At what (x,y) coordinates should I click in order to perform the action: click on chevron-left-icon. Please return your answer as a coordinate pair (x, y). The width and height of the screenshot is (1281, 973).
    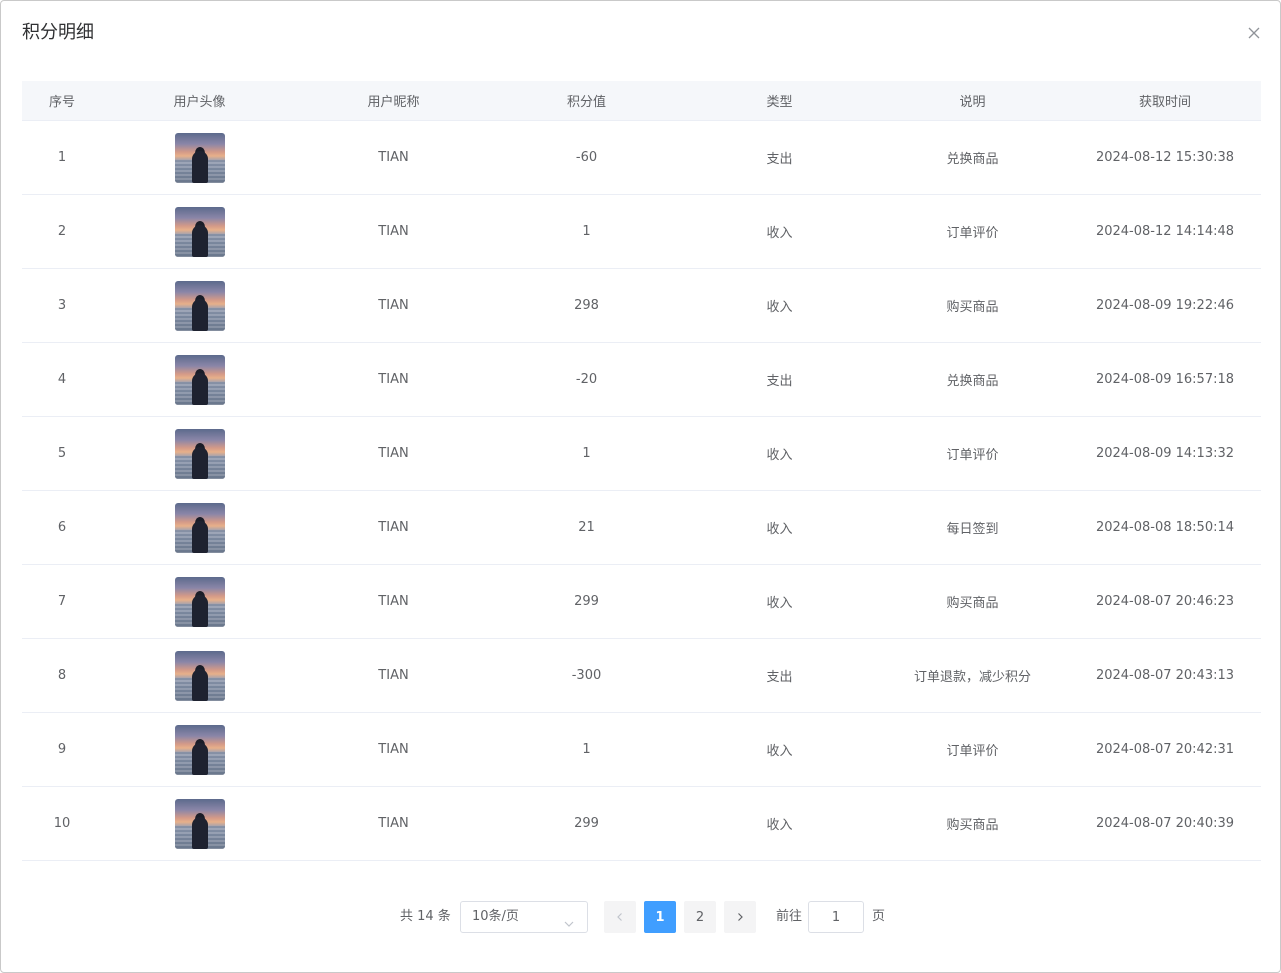
    Looking at the image, I should click on (619, 917).